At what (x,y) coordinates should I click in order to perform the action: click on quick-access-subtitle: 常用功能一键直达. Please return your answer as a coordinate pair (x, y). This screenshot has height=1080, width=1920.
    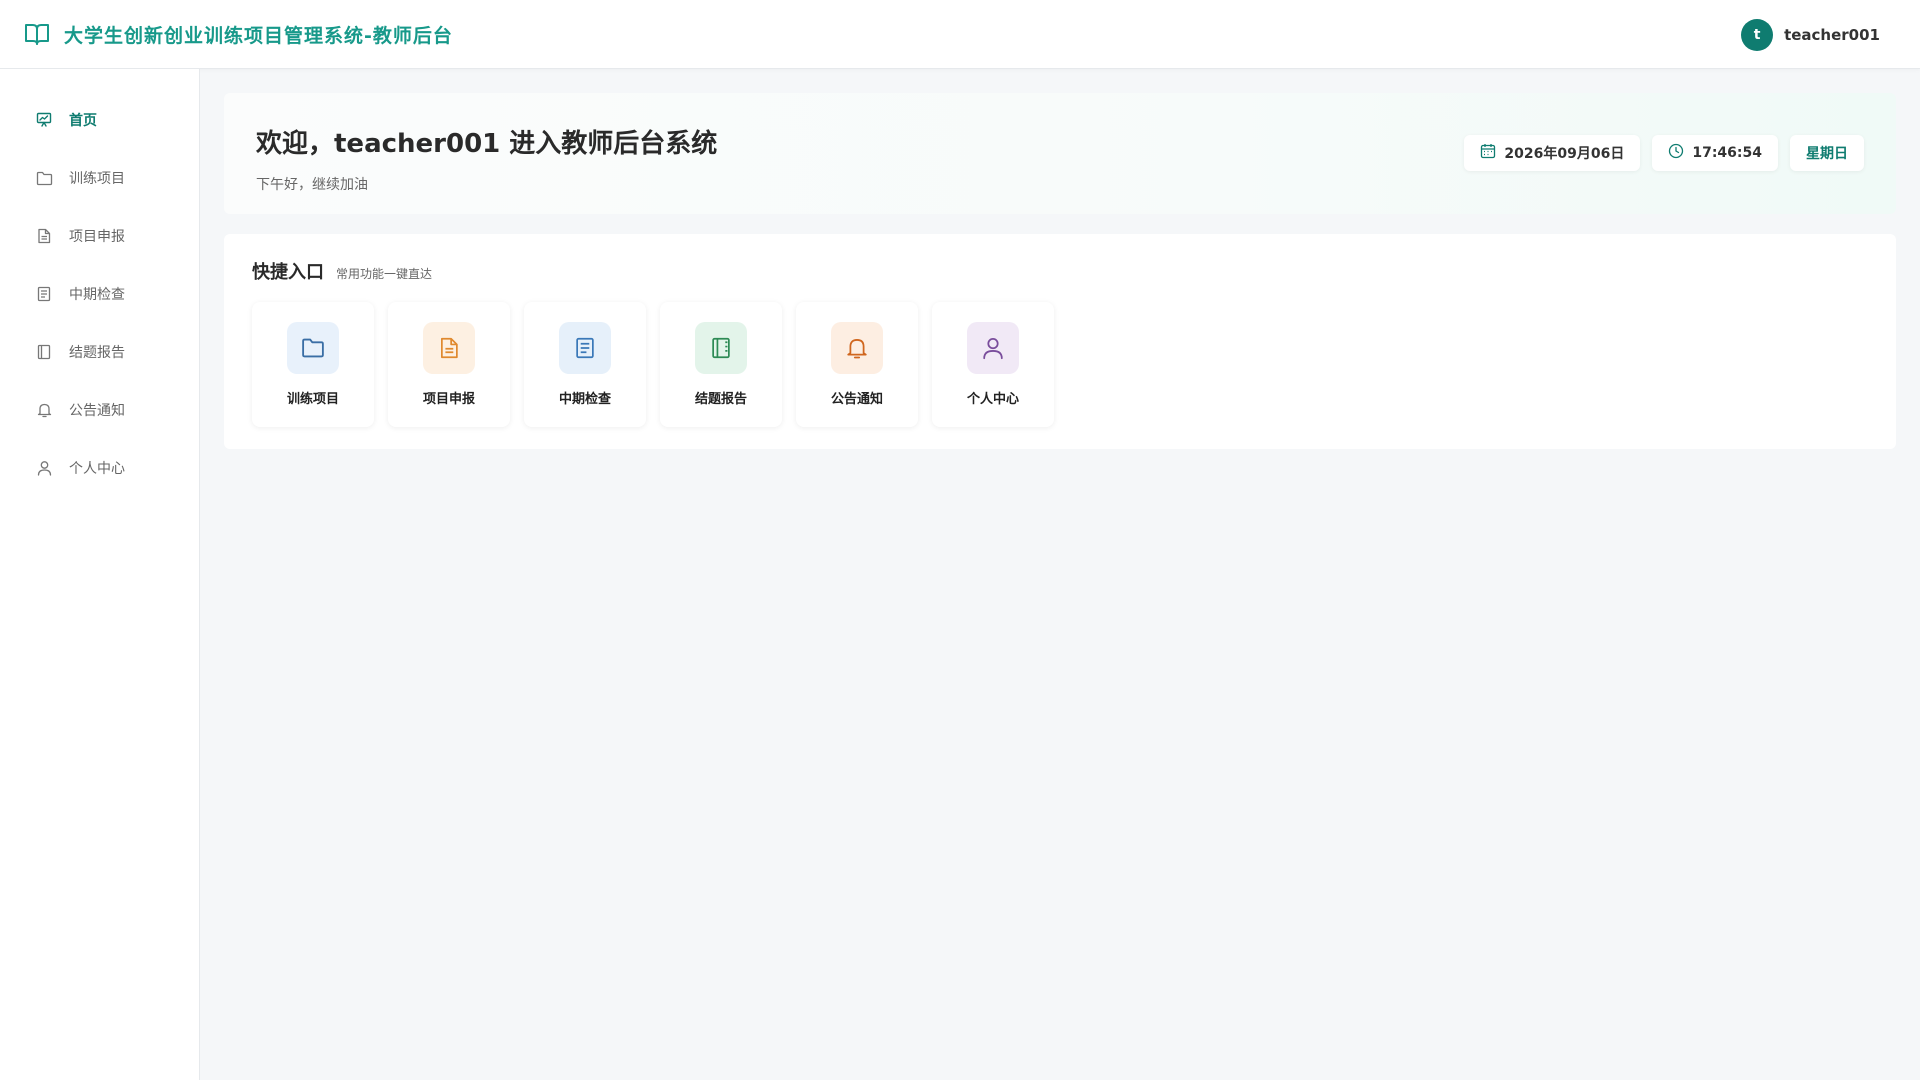
    Looking at the image, I should click on (384, 274).